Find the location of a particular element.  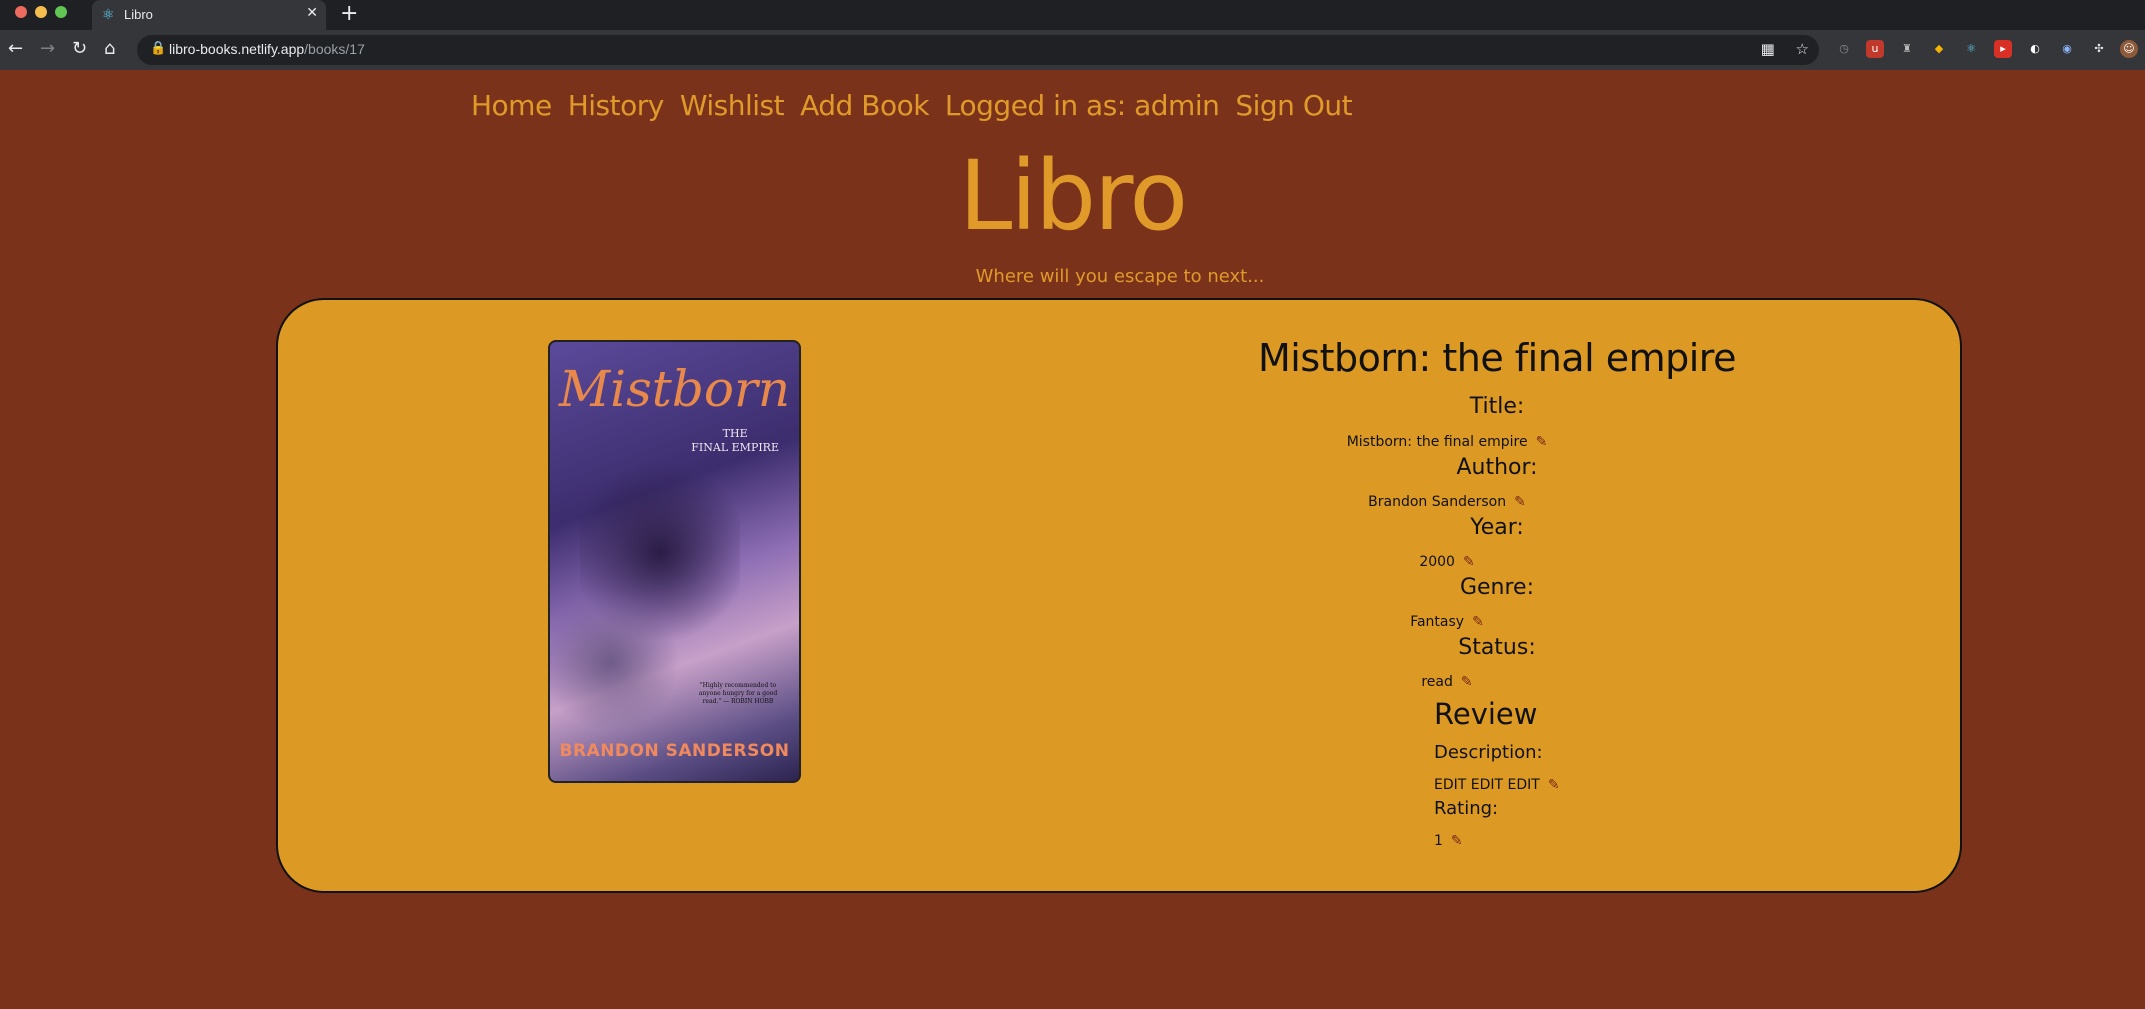

extension-ublock-icon: u is located at coordinates (1875, 49).